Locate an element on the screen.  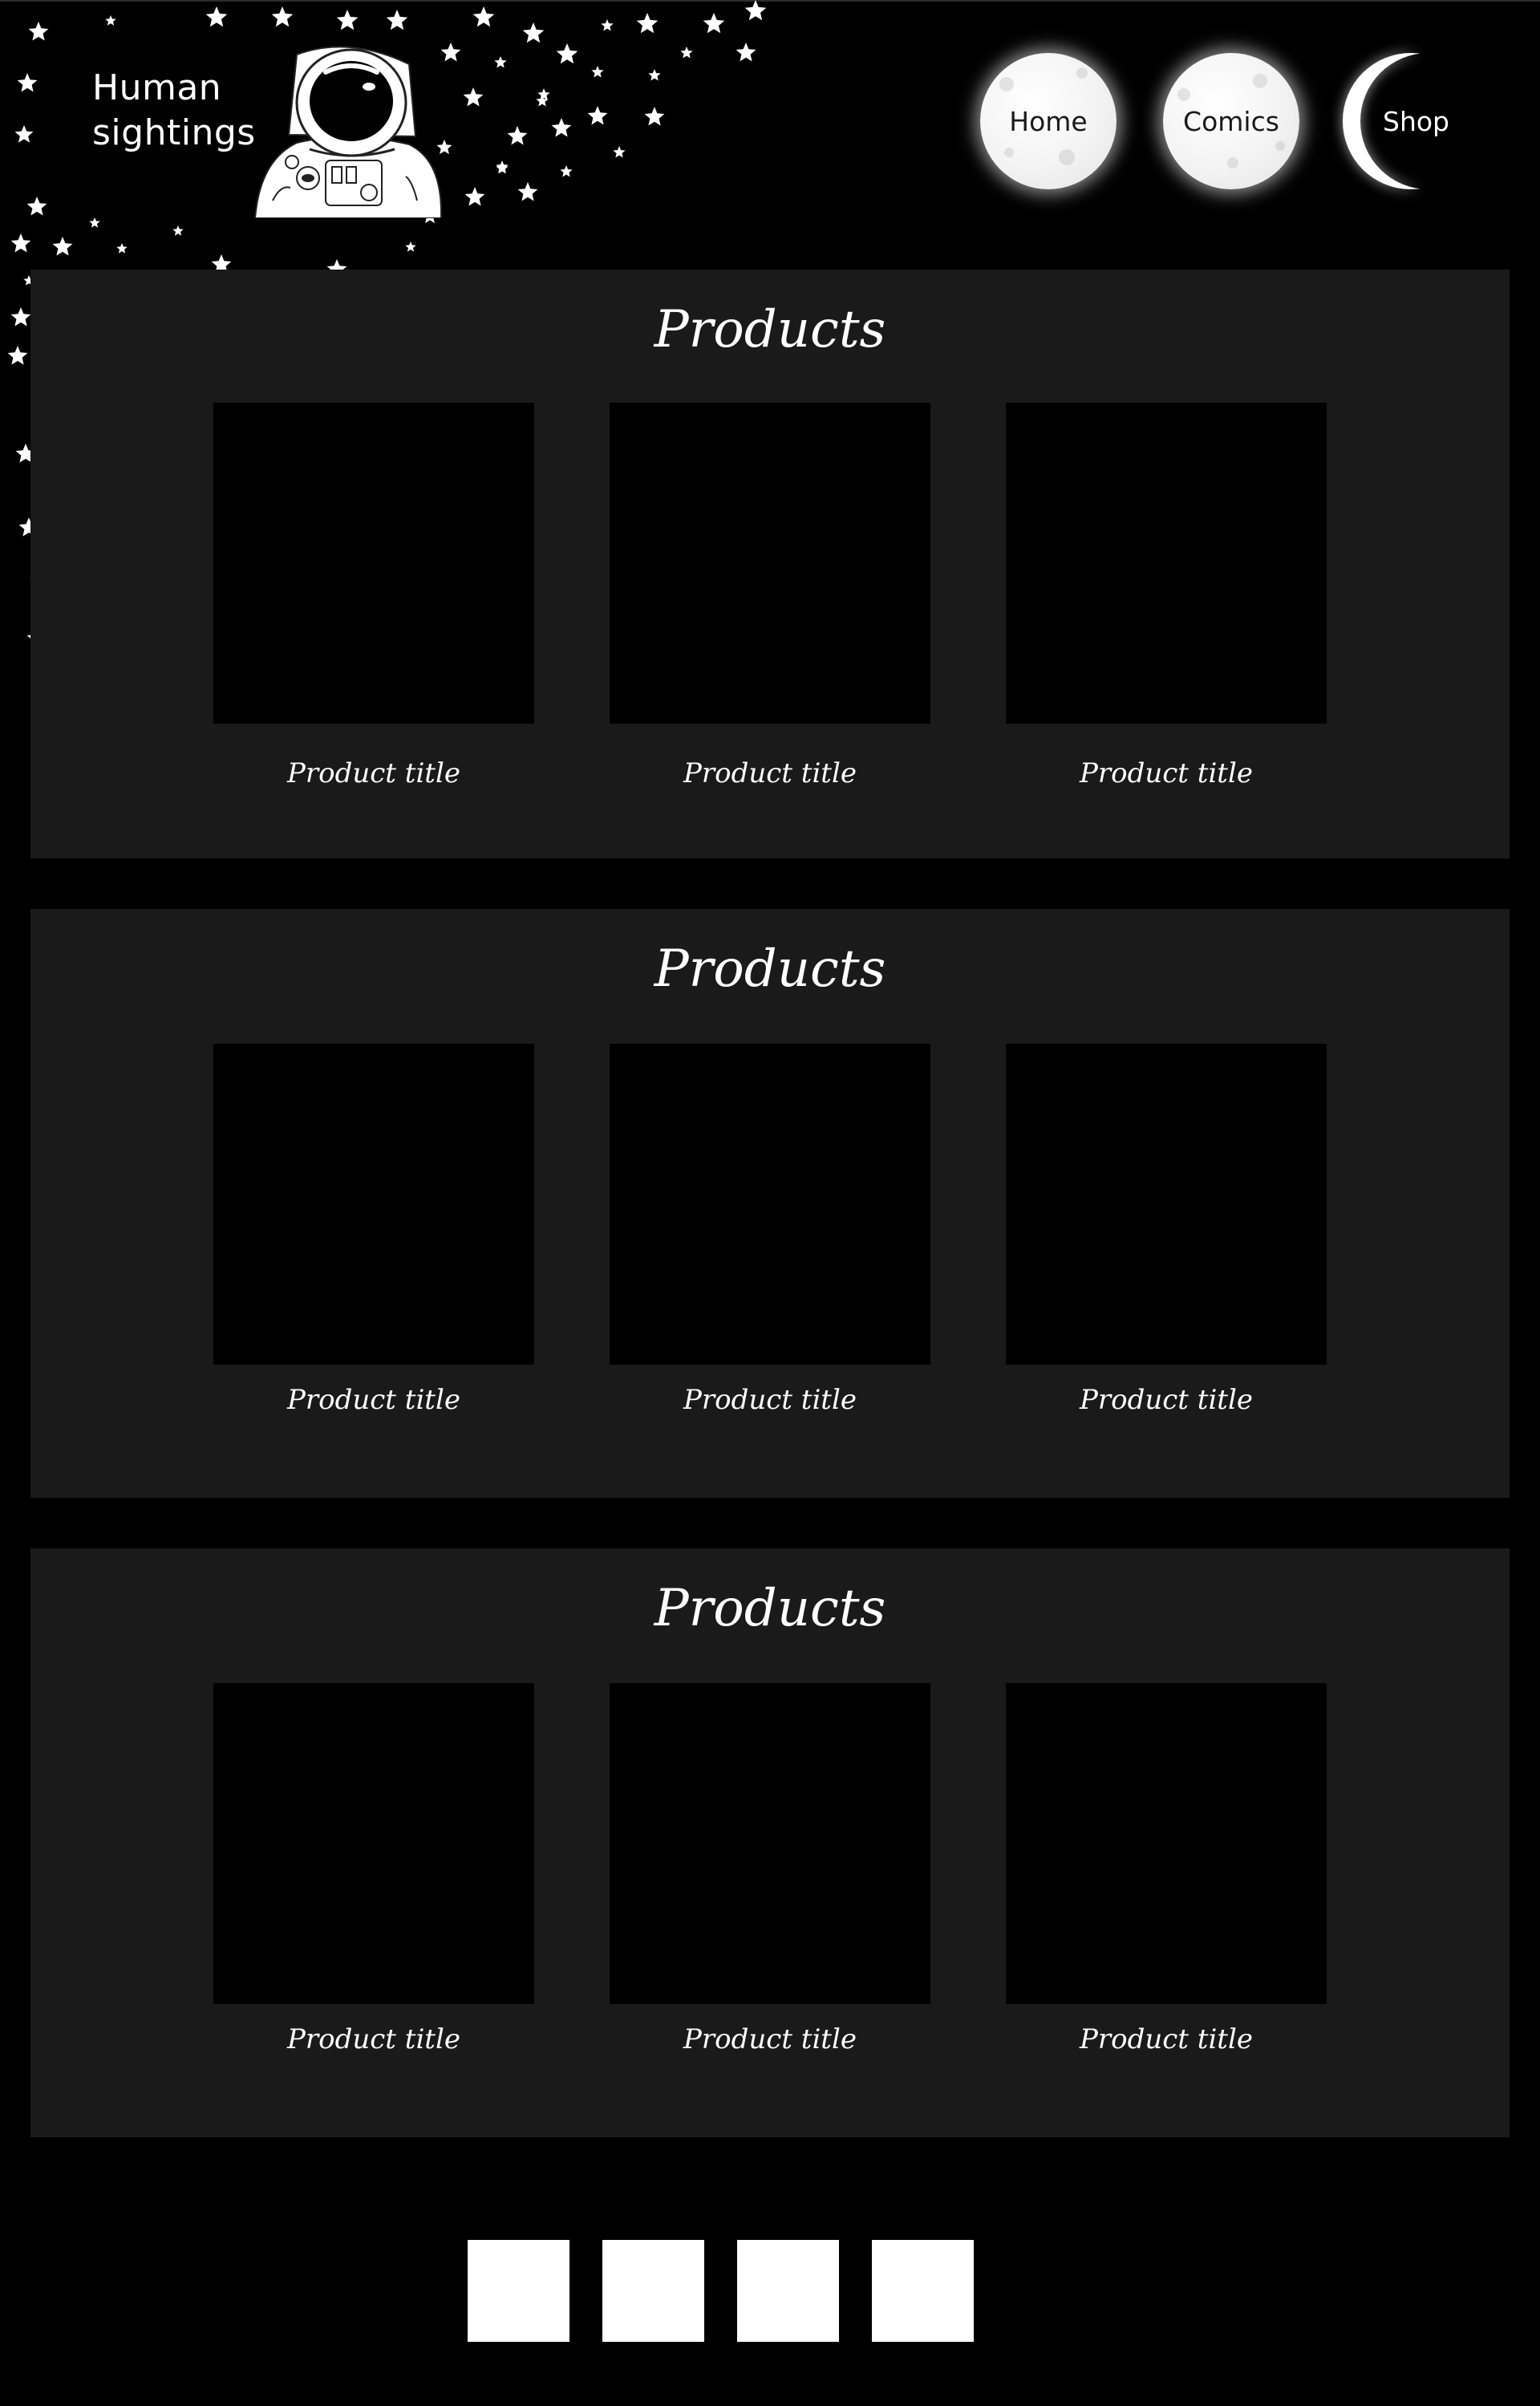
nav-comics-label: Comics is located at coordinates (1231, 121).